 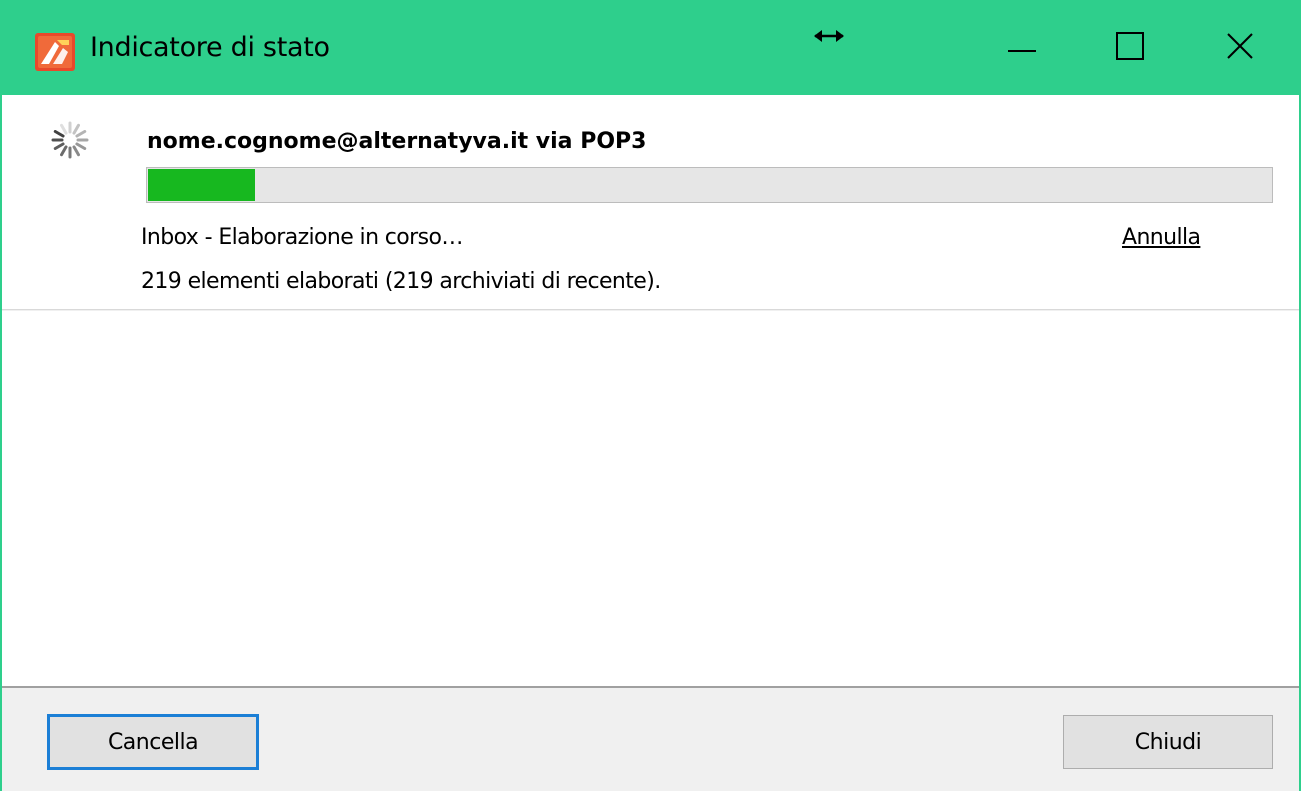 I want to click on title-bar: Indicatore di stato, so click(x=650, y=47).